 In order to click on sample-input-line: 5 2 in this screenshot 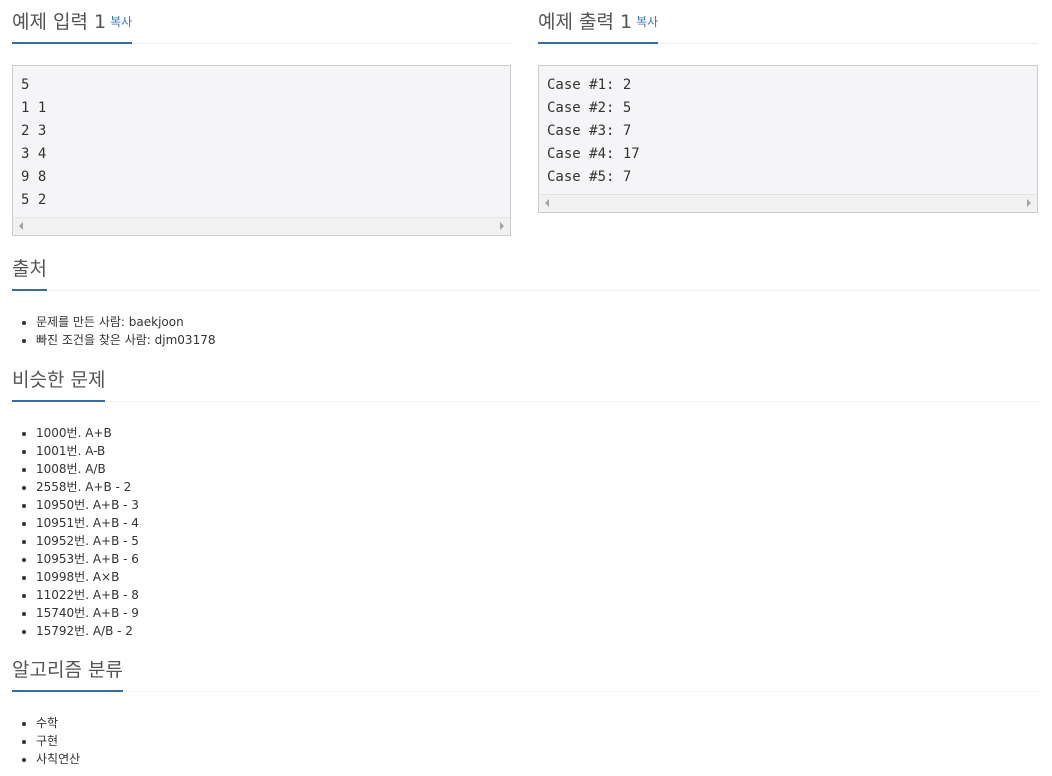, I will do `click(34, 200)`.